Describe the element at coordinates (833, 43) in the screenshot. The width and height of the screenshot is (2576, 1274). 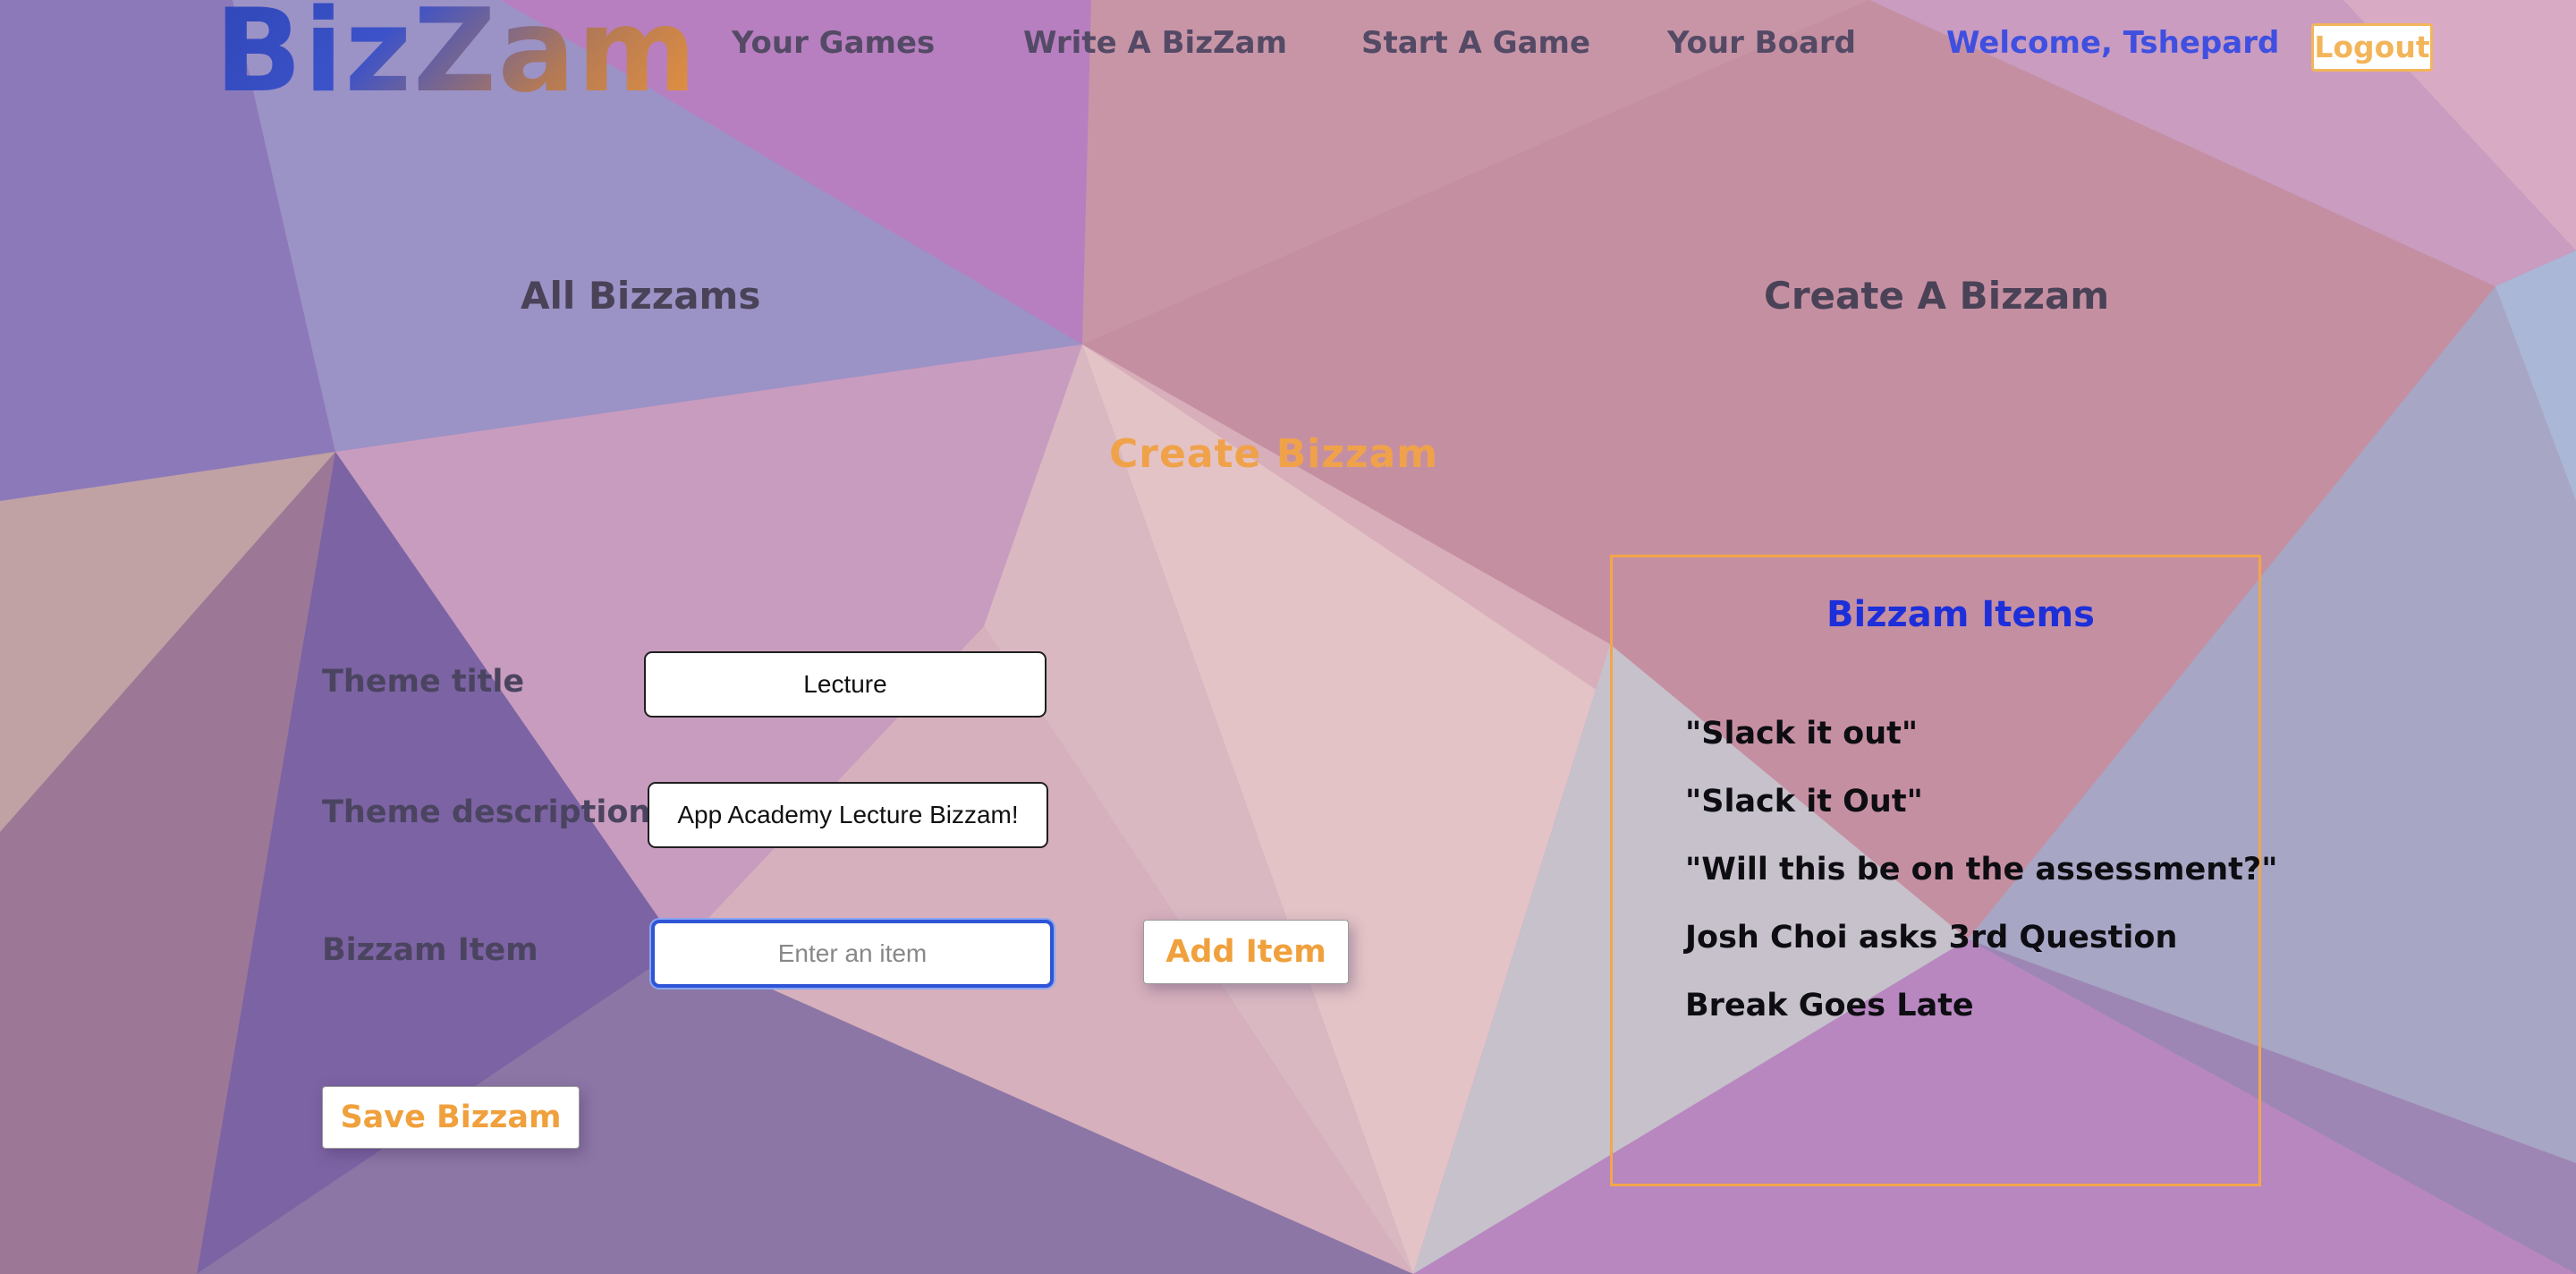
I see `nav-your-games: Your Games` at that location.